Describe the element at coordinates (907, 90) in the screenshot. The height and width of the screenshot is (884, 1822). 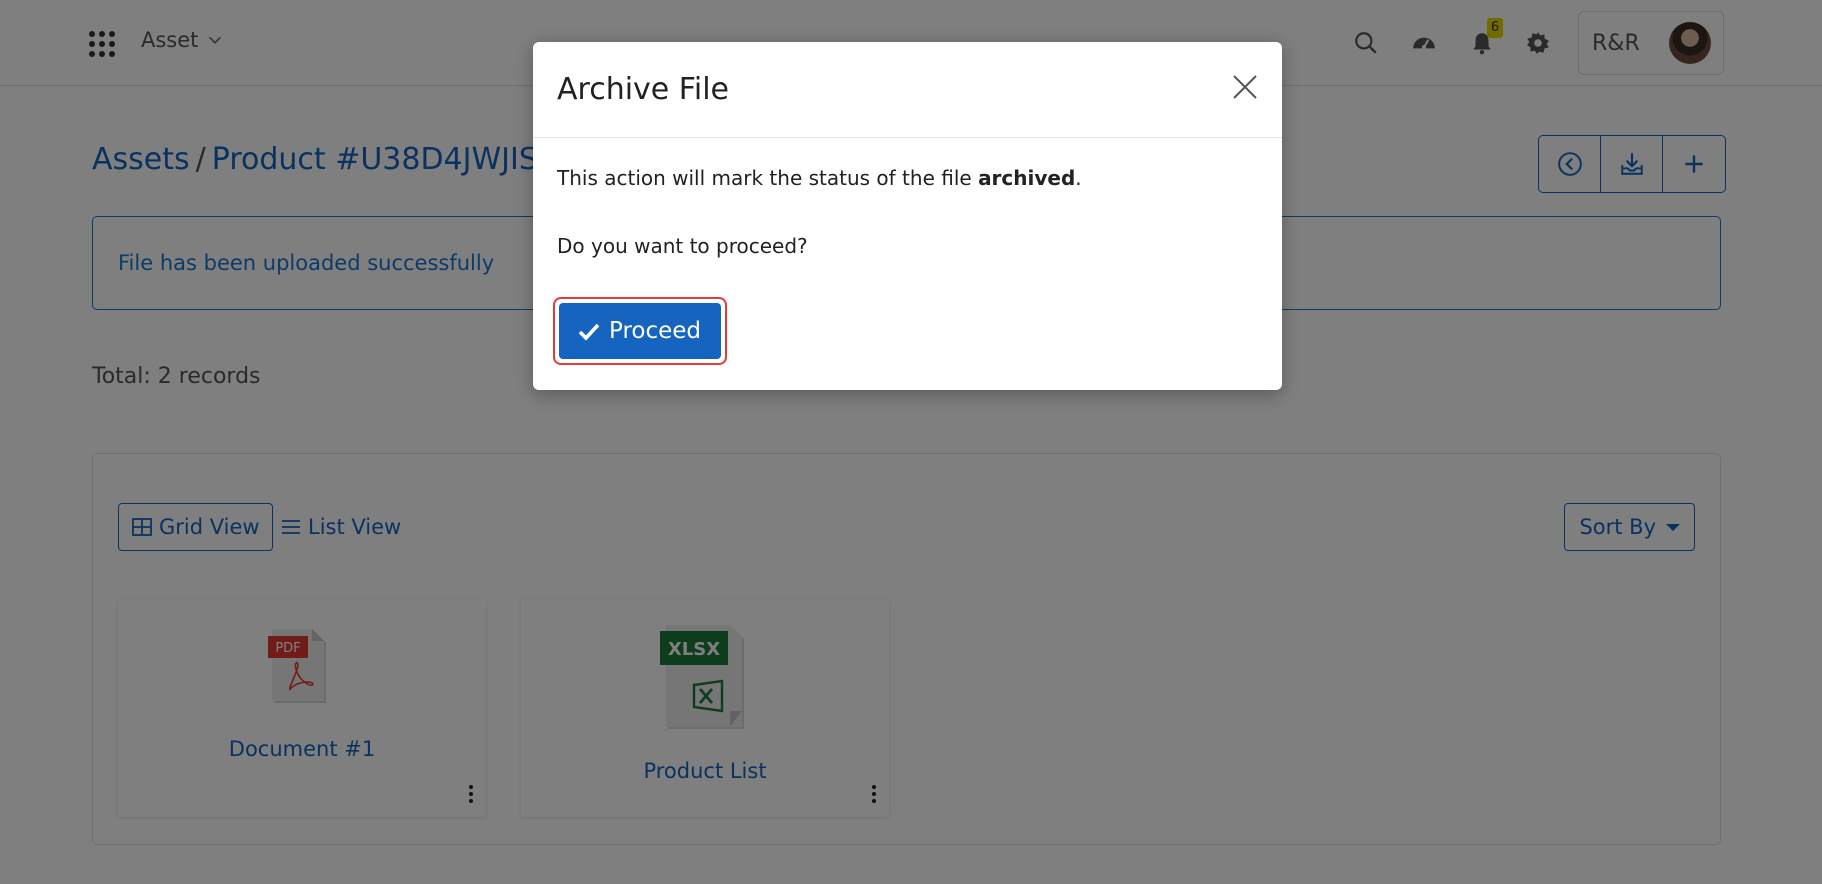
I see `modal-header: Archive File` at that location.